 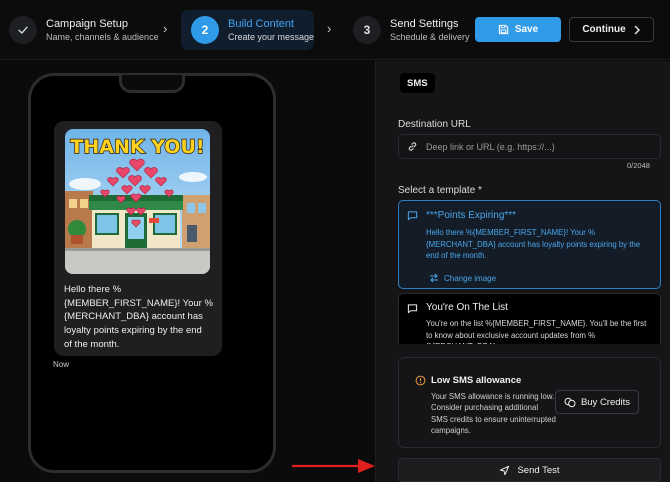 I want to click on url-char-counter: 0/2048, so click(x=638, y=165).